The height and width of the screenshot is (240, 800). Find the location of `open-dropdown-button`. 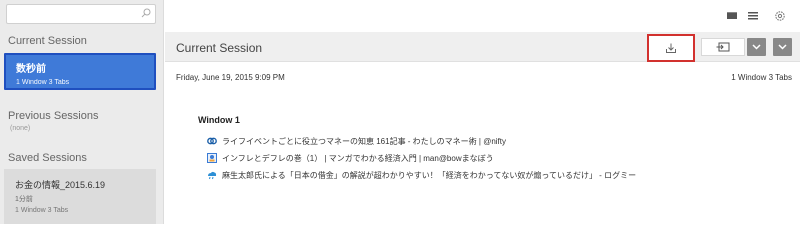

open-dropdown-button is located at coordinates (756, 47).